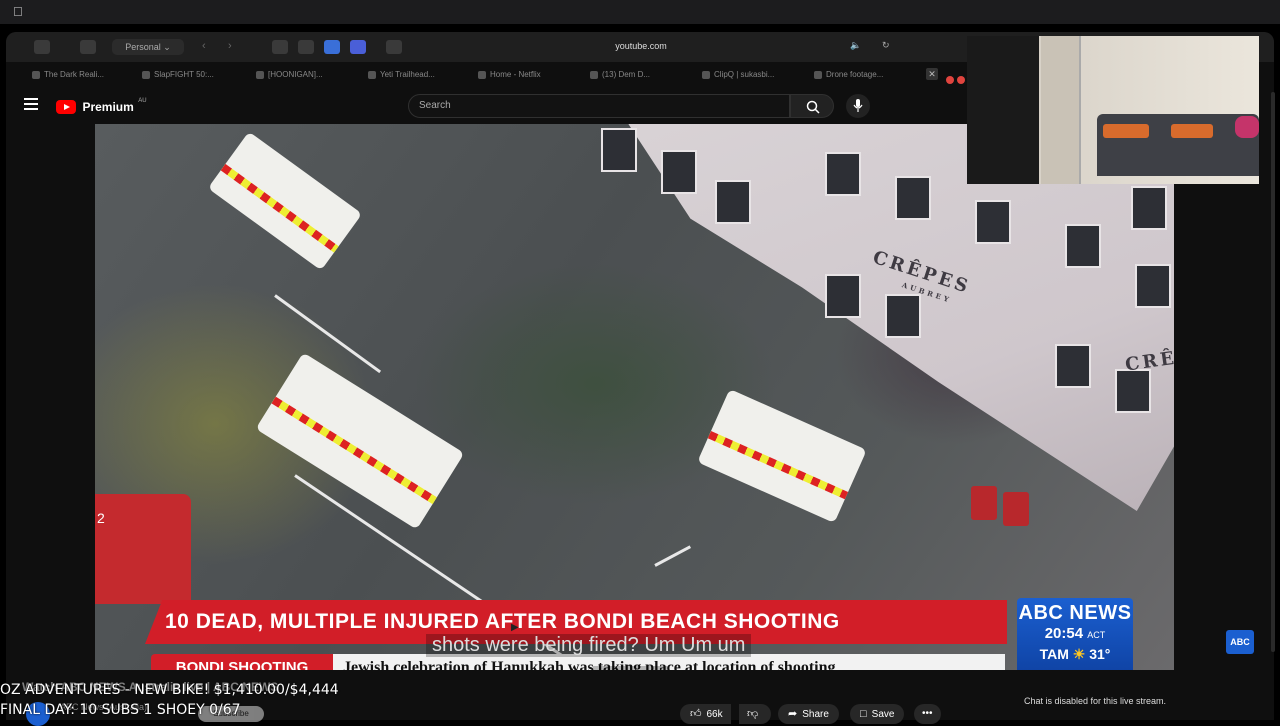 The width and height of the screenshot is (1280, 726). I want to click on tab-title: Home - Netflix, so click(515, 74).